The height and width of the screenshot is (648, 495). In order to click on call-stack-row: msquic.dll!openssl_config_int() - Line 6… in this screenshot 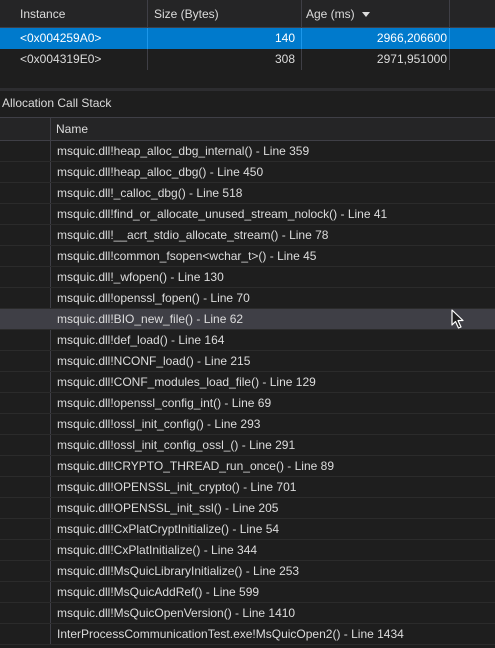, I will do `click(247, 403)`.